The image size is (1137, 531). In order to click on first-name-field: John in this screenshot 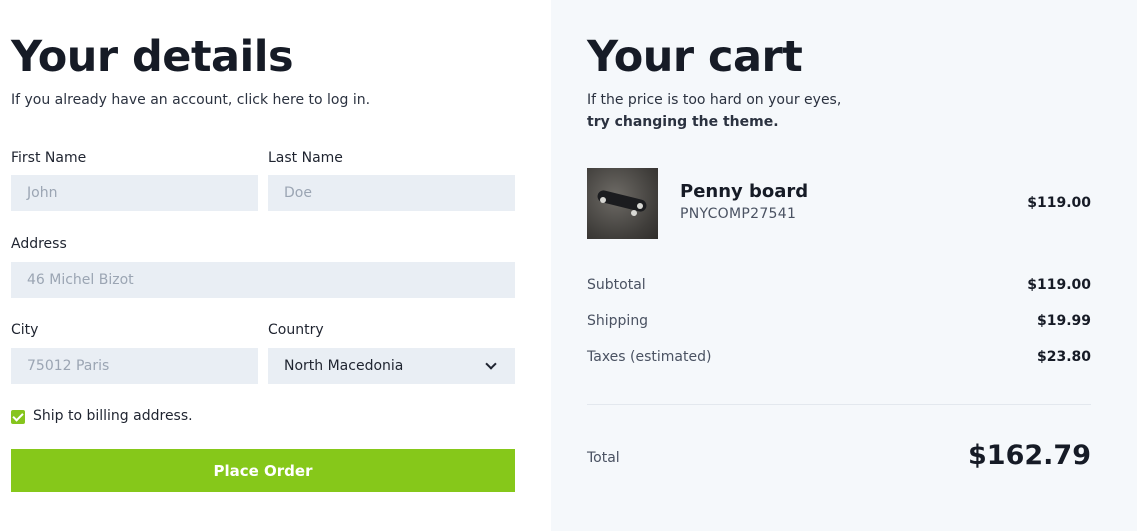, I will do `click(134, 193)`.